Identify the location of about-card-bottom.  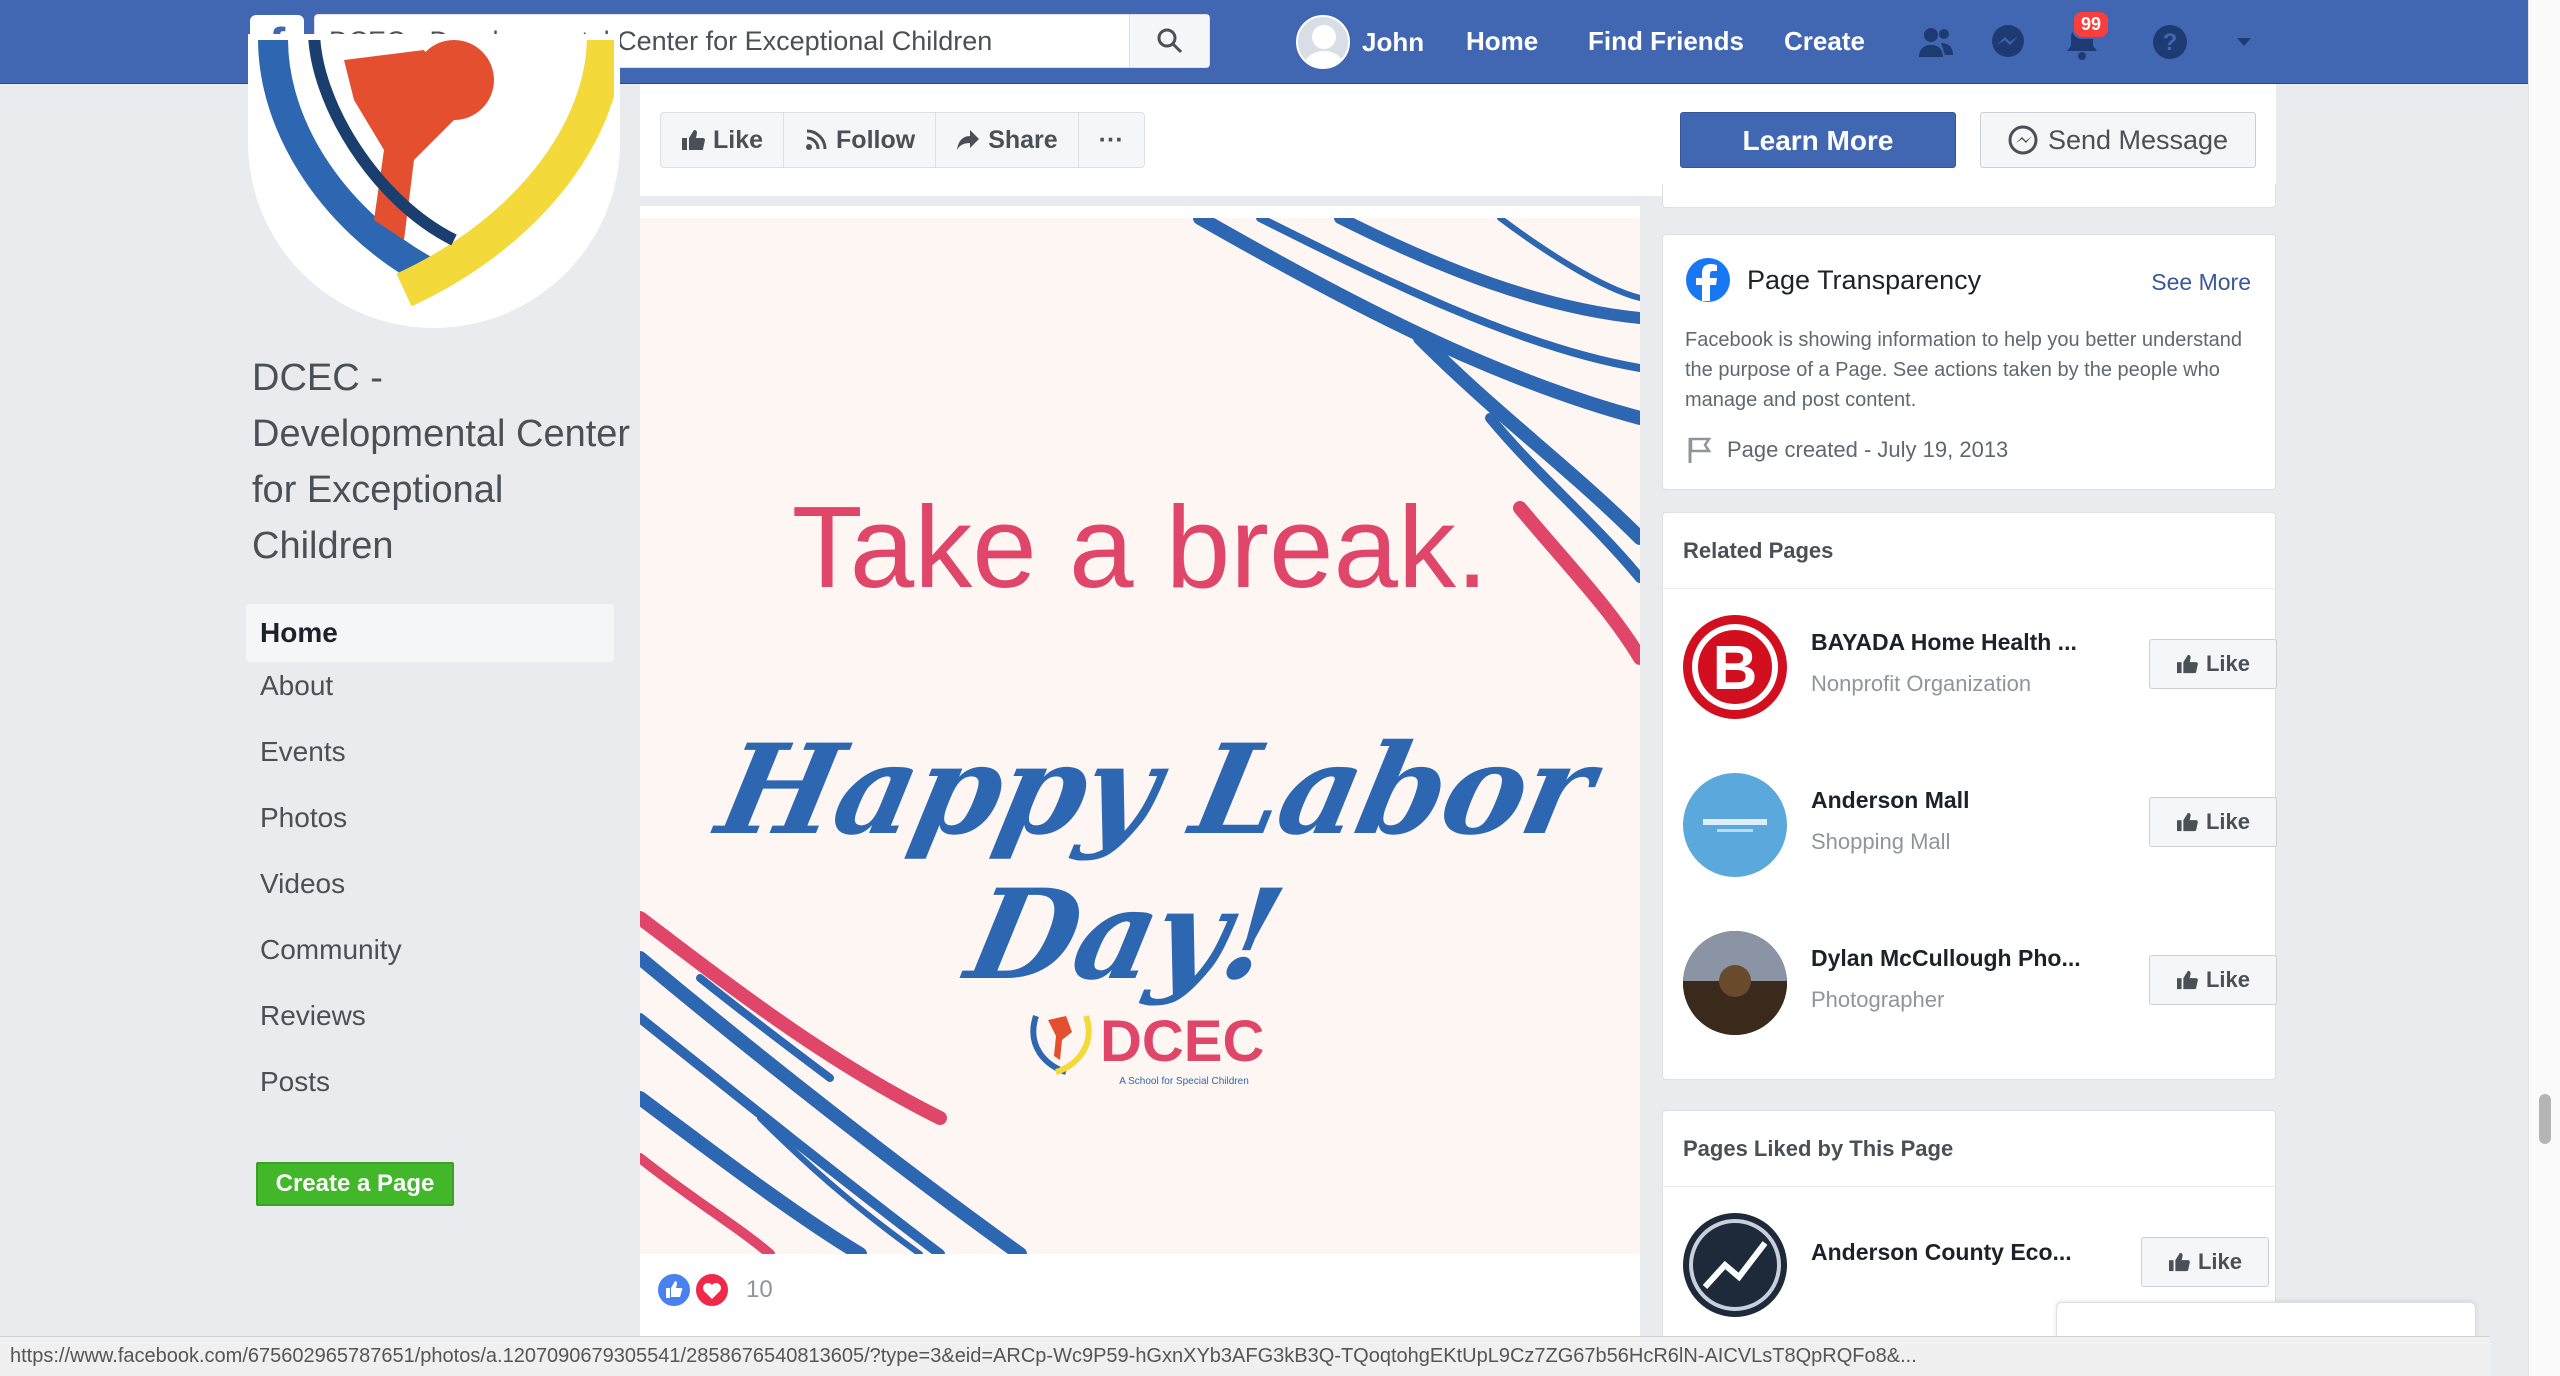
(1969, 196).